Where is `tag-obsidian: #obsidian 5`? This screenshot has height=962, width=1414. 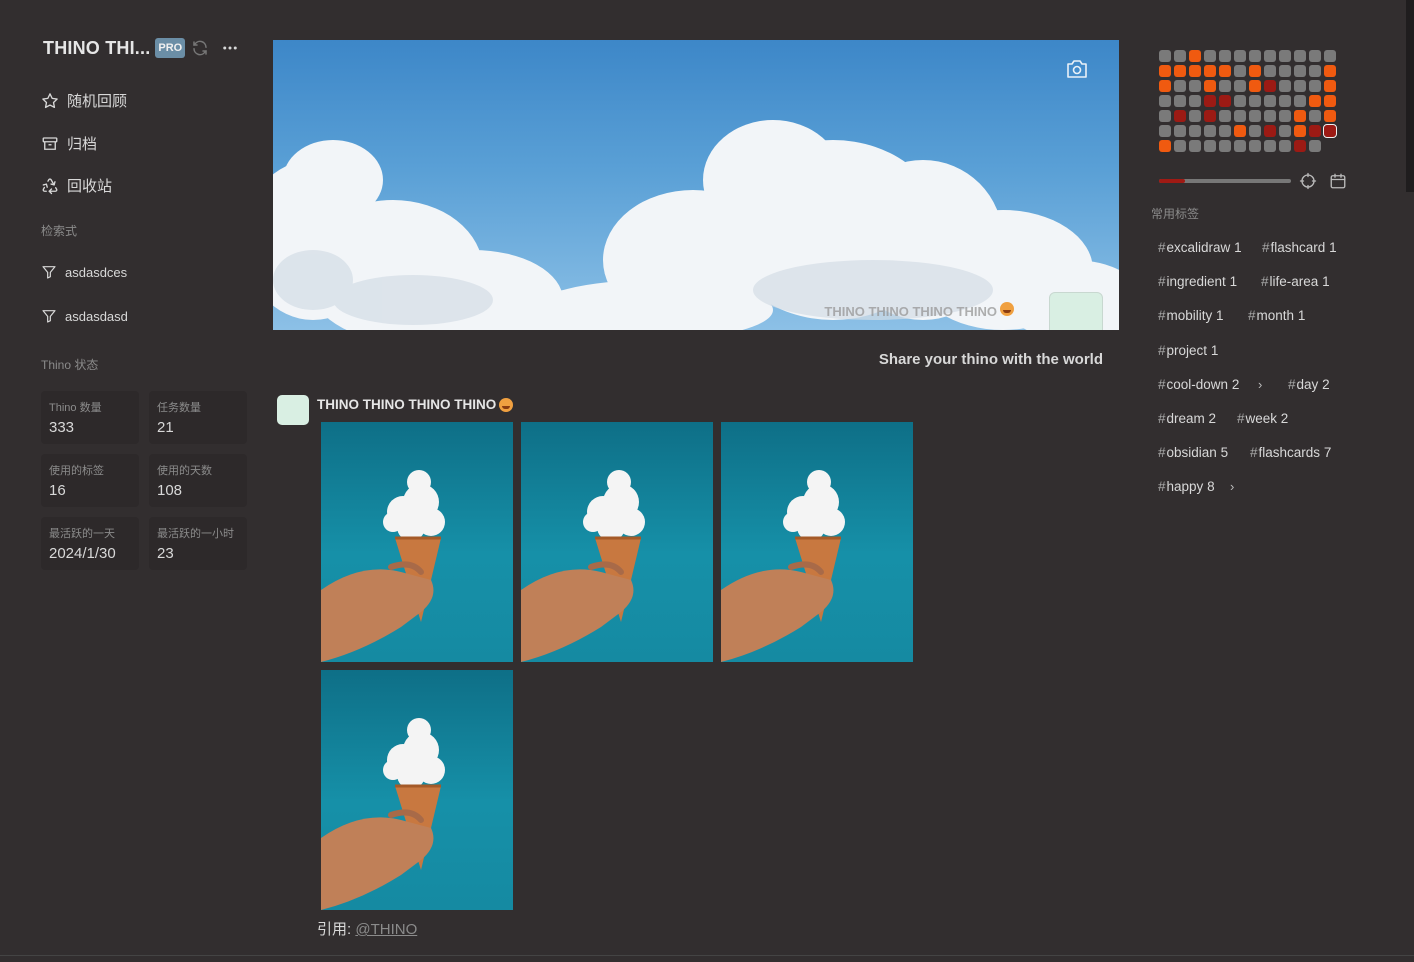 tag-obsidian: #obsidian 5 is located at coordinates (1193, 452).